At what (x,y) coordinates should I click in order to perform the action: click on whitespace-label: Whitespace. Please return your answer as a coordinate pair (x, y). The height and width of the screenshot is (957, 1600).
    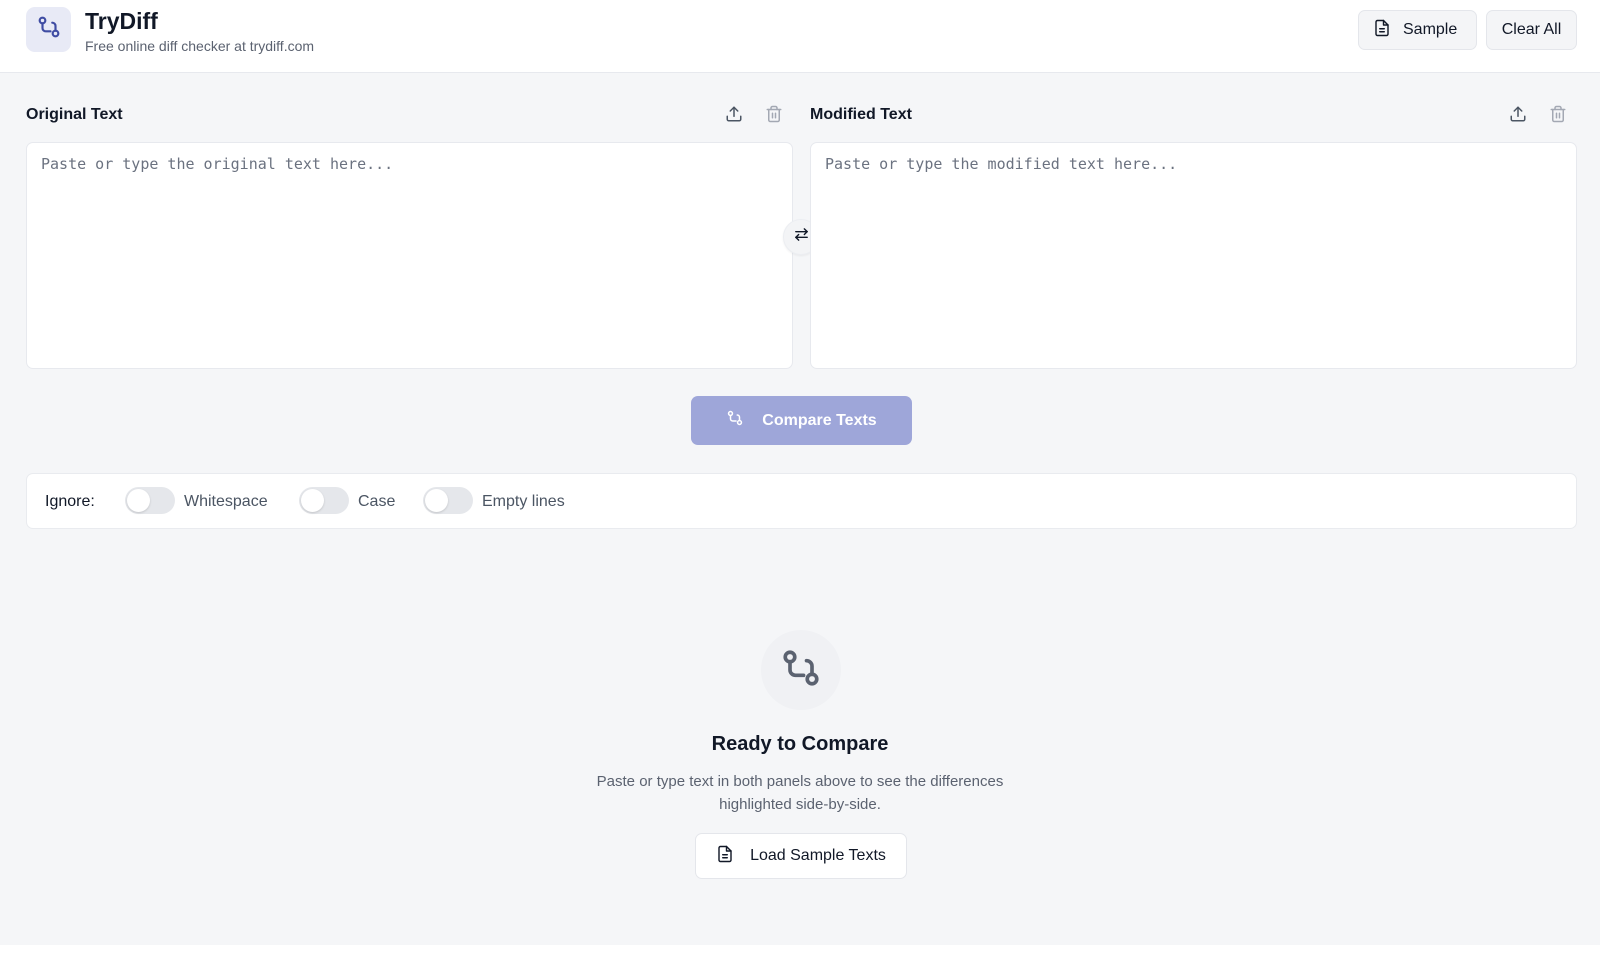
    Looking at the image, I should click on (226, 501).